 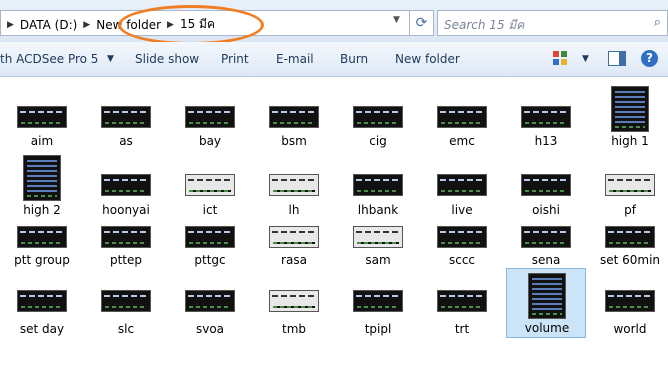 I want to click on file-item: trt, so click(x=462, y=306).